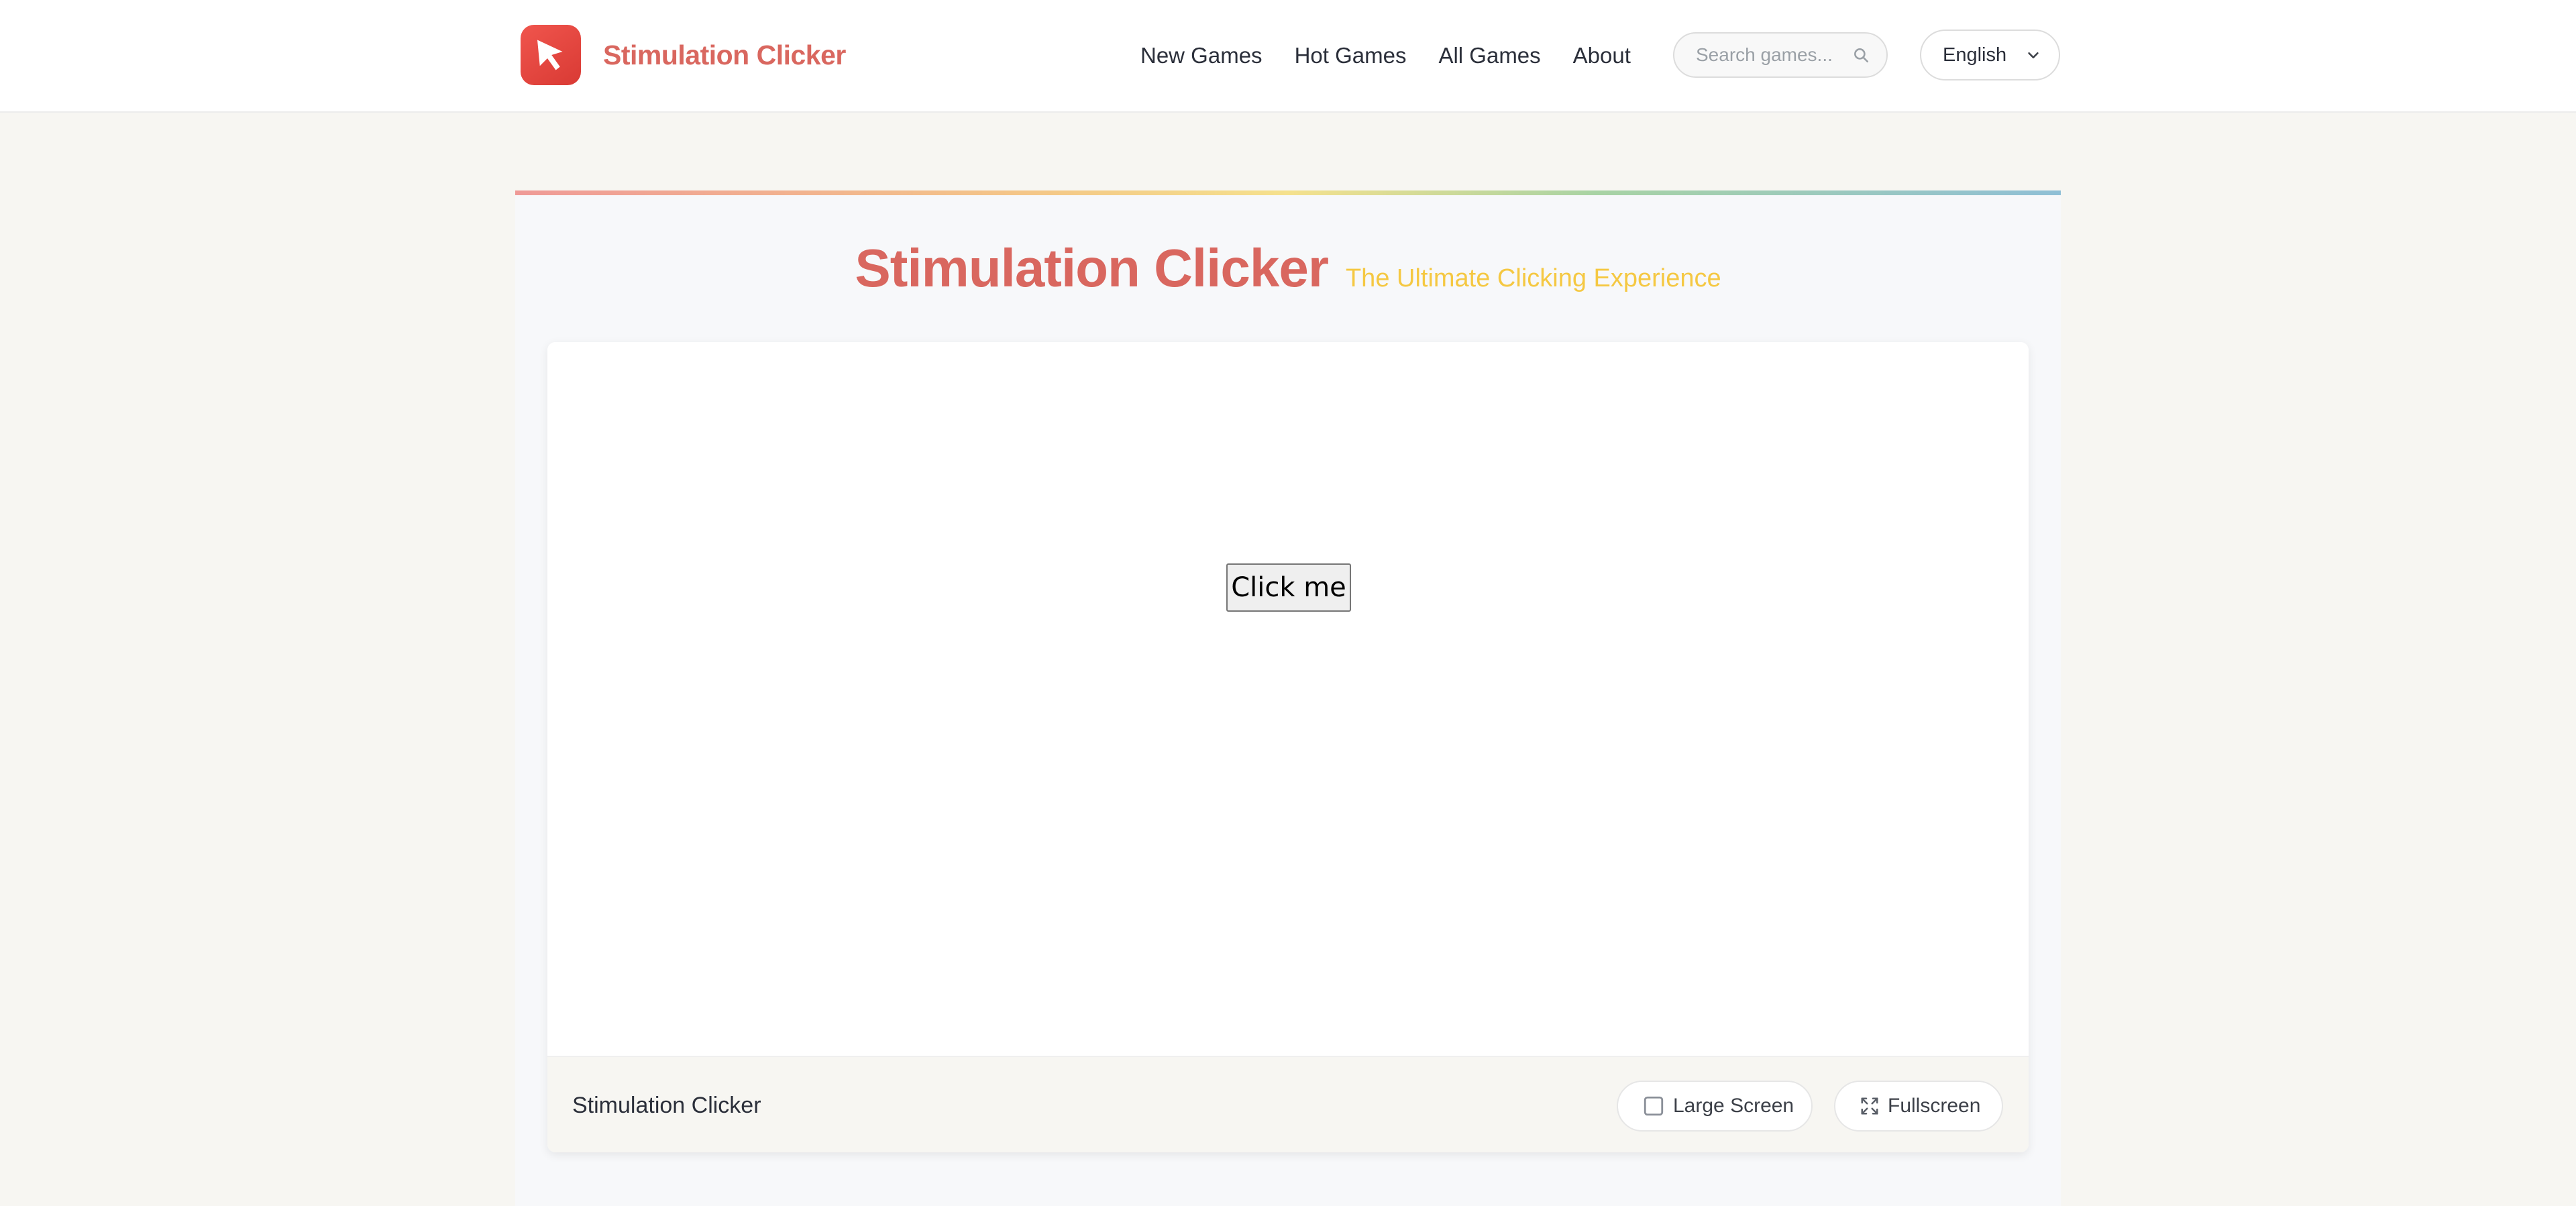 This screenshot has height=1206, width=2576. What do you see at coordinates (1602, 55) in the screenshot?
I see `nav-about: About` at bounding box center [1602, 55].